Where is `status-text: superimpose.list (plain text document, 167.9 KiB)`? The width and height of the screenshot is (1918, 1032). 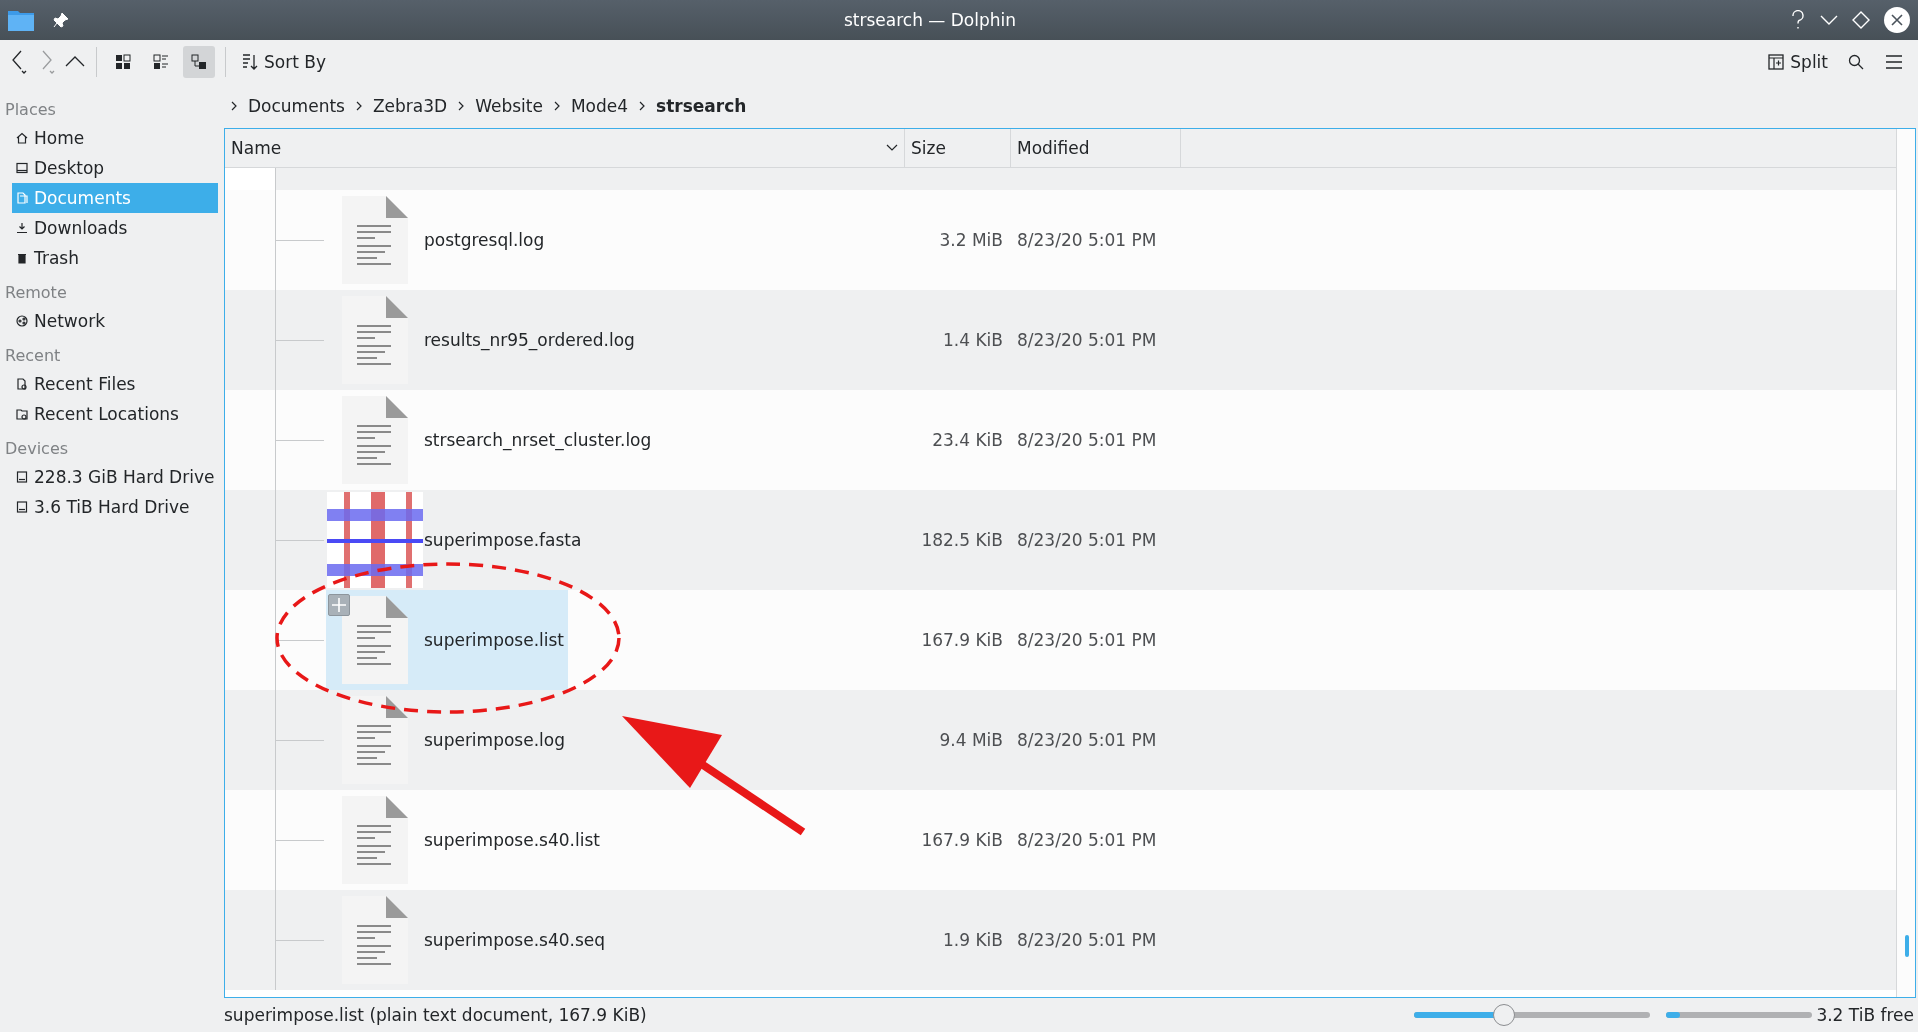 status-text: superimpose.list (plain text document, 167.9 KiB) is located at coordinates (436, 1015).